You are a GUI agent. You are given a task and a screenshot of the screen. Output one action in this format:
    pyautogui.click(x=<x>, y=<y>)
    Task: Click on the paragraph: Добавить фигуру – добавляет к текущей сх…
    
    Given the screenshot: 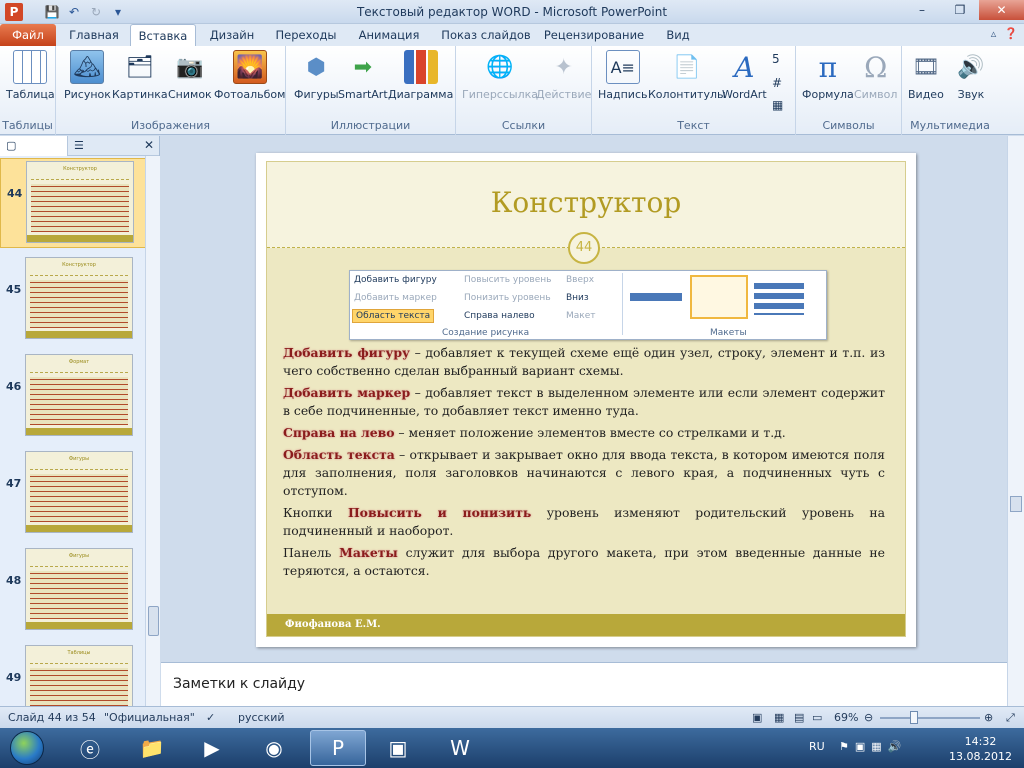 What is the action you would take?
    pyautogui.click(x=584, y=361)
    